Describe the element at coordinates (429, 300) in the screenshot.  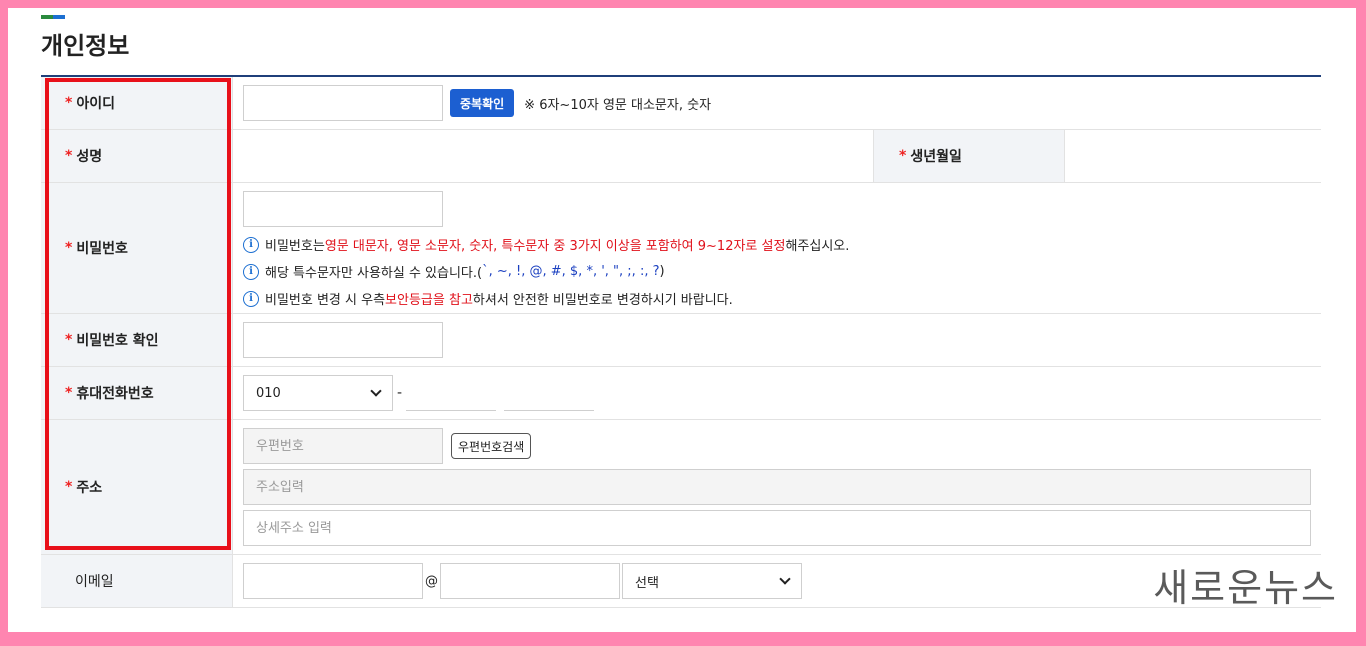
I see `hint-emphasis: 보안등급을 참고` at that location.